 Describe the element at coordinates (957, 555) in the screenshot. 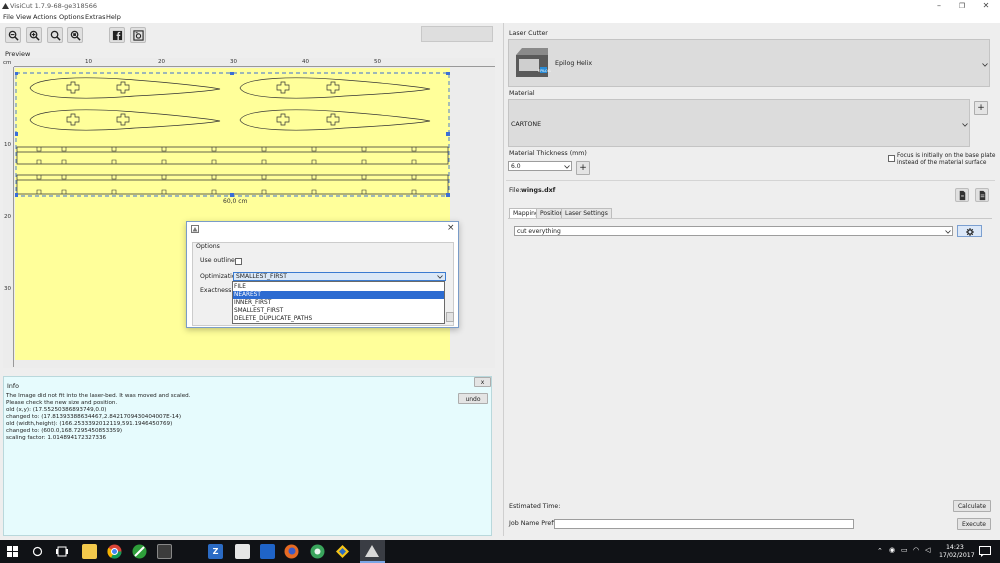

I see `clock-date: 17/02/2017` at that location.